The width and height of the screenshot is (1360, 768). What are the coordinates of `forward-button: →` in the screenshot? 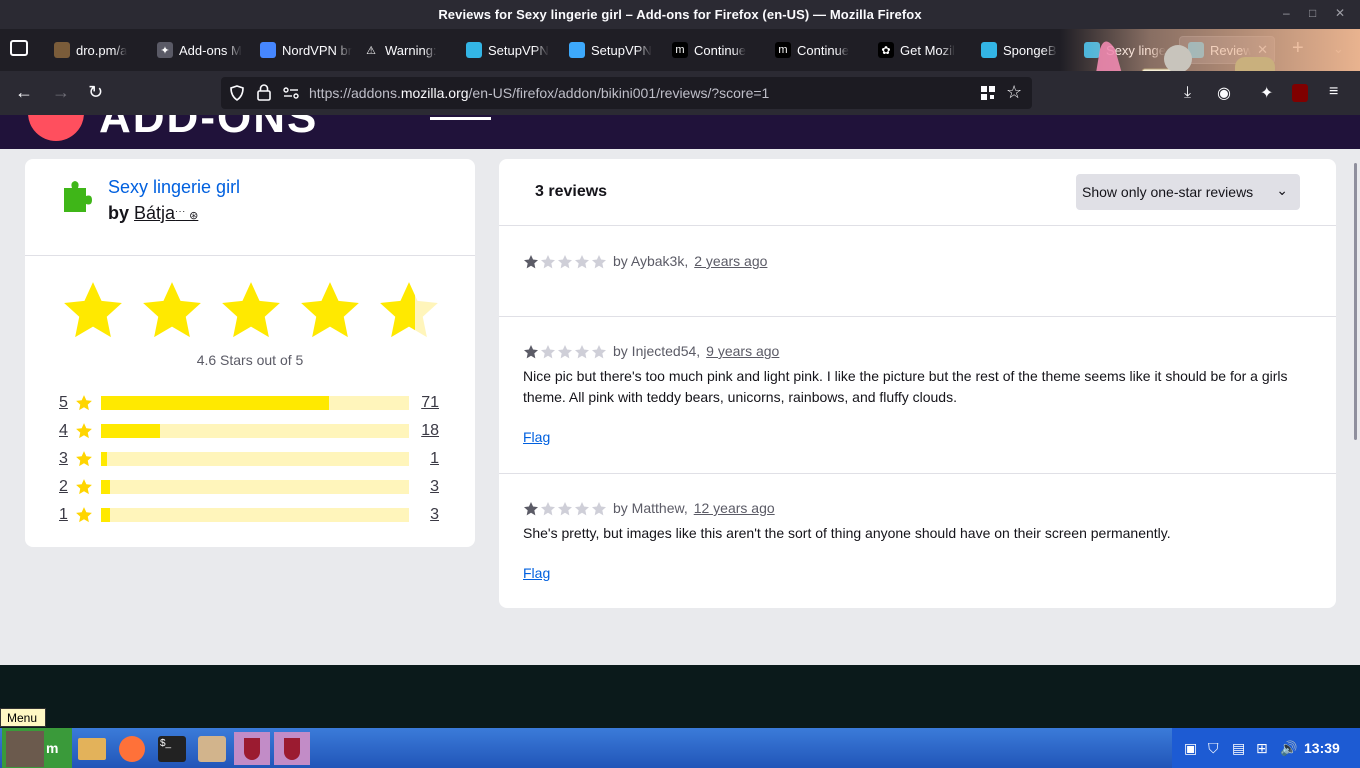 It's located at (61, 92).